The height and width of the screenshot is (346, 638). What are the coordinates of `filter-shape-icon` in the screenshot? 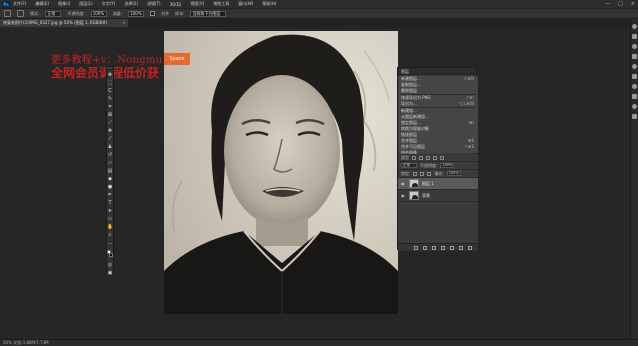 It's located at (435, 157).